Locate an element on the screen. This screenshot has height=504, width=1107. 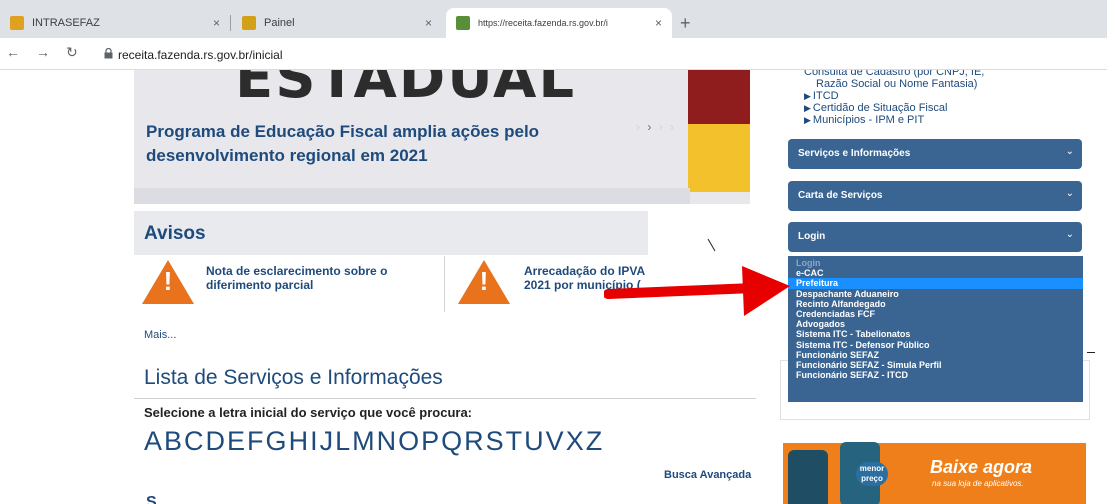
letter-link-n: N is located at coordinates (388, 441).